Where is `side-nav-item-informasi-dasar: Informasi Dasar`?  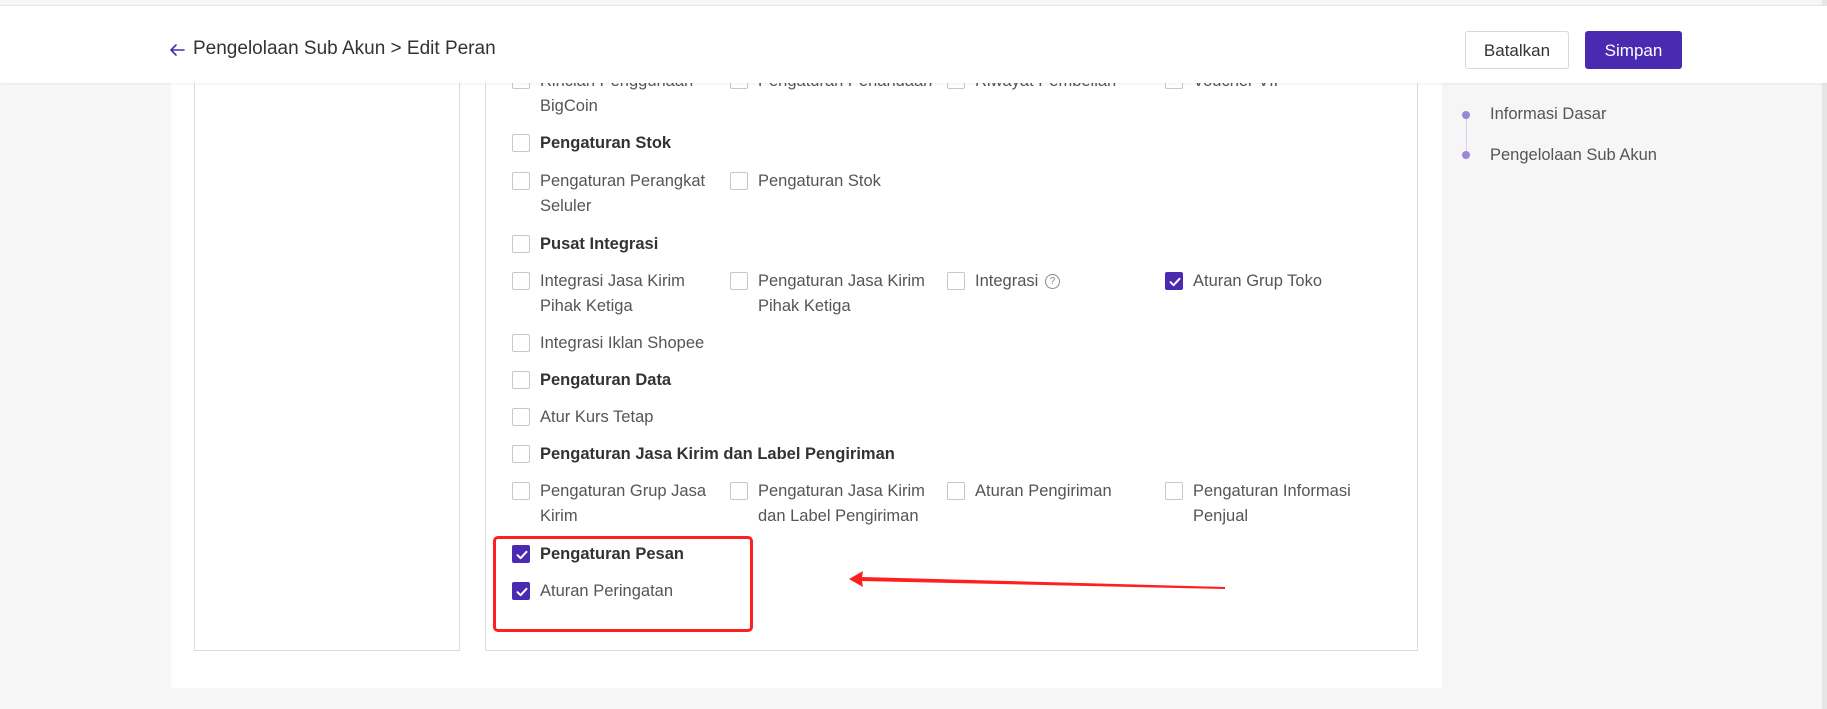 side-nav-item-informasi-dasar: Informasi Dasar is located at coordinates (1548, 114).